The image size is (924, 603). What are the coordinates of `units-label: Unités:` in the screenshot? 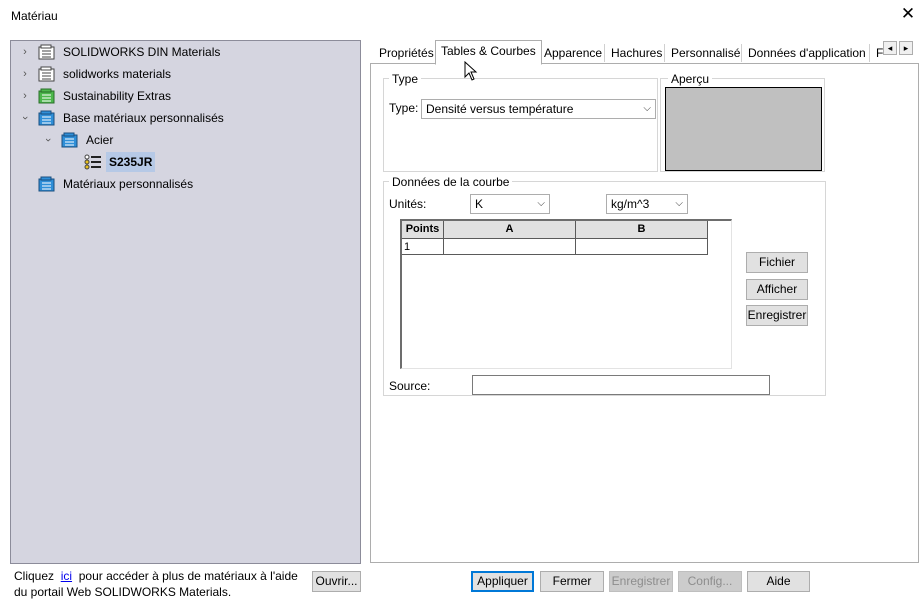 It's located at (408, 204).